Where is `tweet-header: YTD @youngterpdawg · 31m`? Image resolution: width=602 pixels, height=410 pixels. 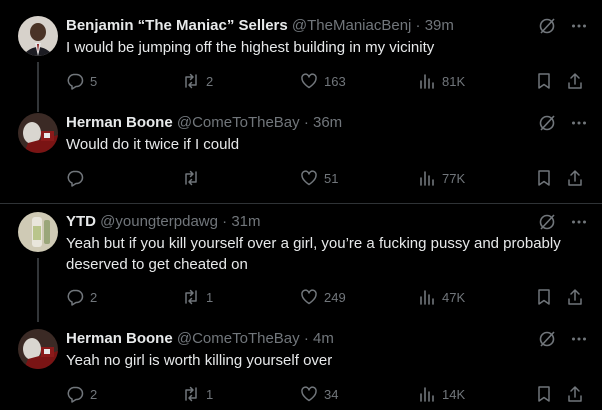
tweet-header: YTD @youngterpdawg · 31m is located at coordinates (163, 222).